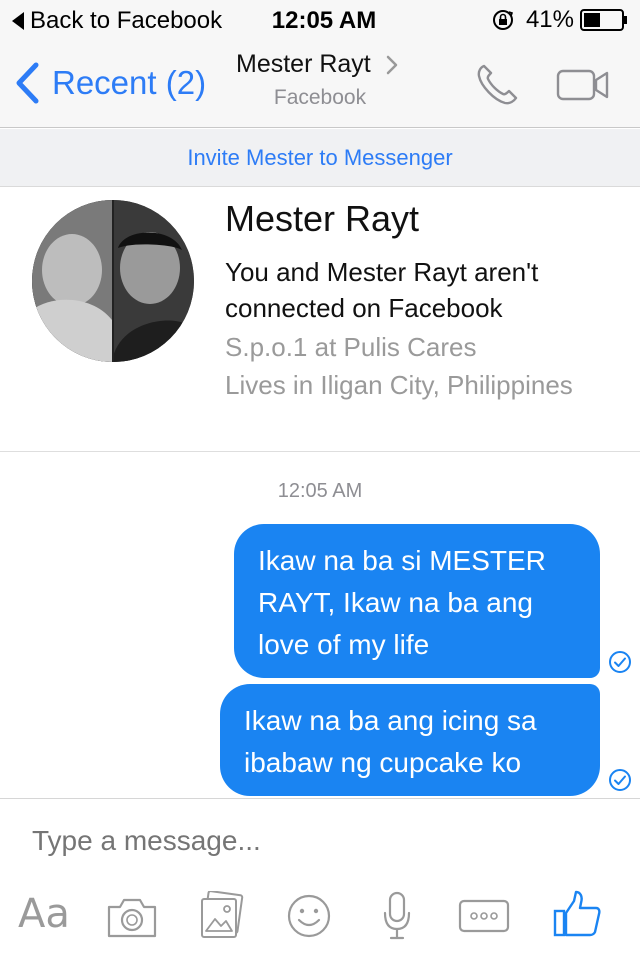 Image resolution: width=640 pixels, height=960 pixels. What do you see at coordinates (129, 82) in the screenshot?
I see `recent-back-label: Recent (2)` at bounding box center [129, 82].